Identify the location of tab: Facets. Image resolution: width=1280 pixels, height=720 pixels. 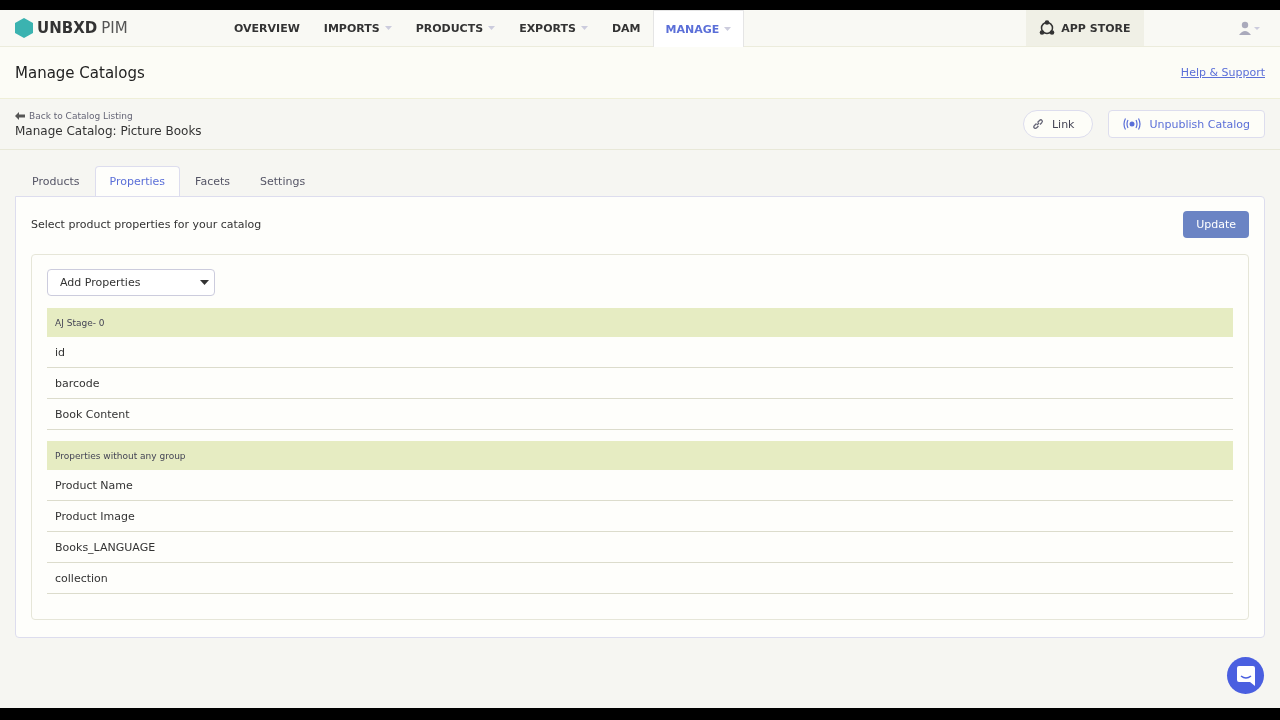
(212, 181).